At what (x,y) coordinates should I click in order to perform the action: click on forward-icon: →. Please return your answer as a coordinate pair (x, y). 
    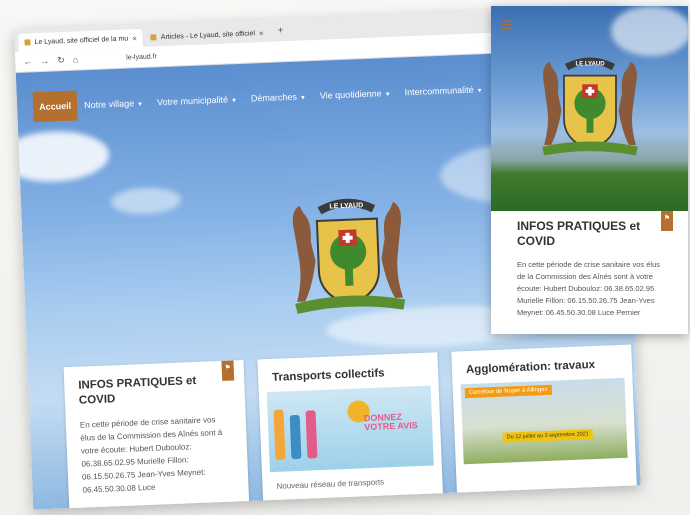
    Looking at the image, I should click on (44, 61).